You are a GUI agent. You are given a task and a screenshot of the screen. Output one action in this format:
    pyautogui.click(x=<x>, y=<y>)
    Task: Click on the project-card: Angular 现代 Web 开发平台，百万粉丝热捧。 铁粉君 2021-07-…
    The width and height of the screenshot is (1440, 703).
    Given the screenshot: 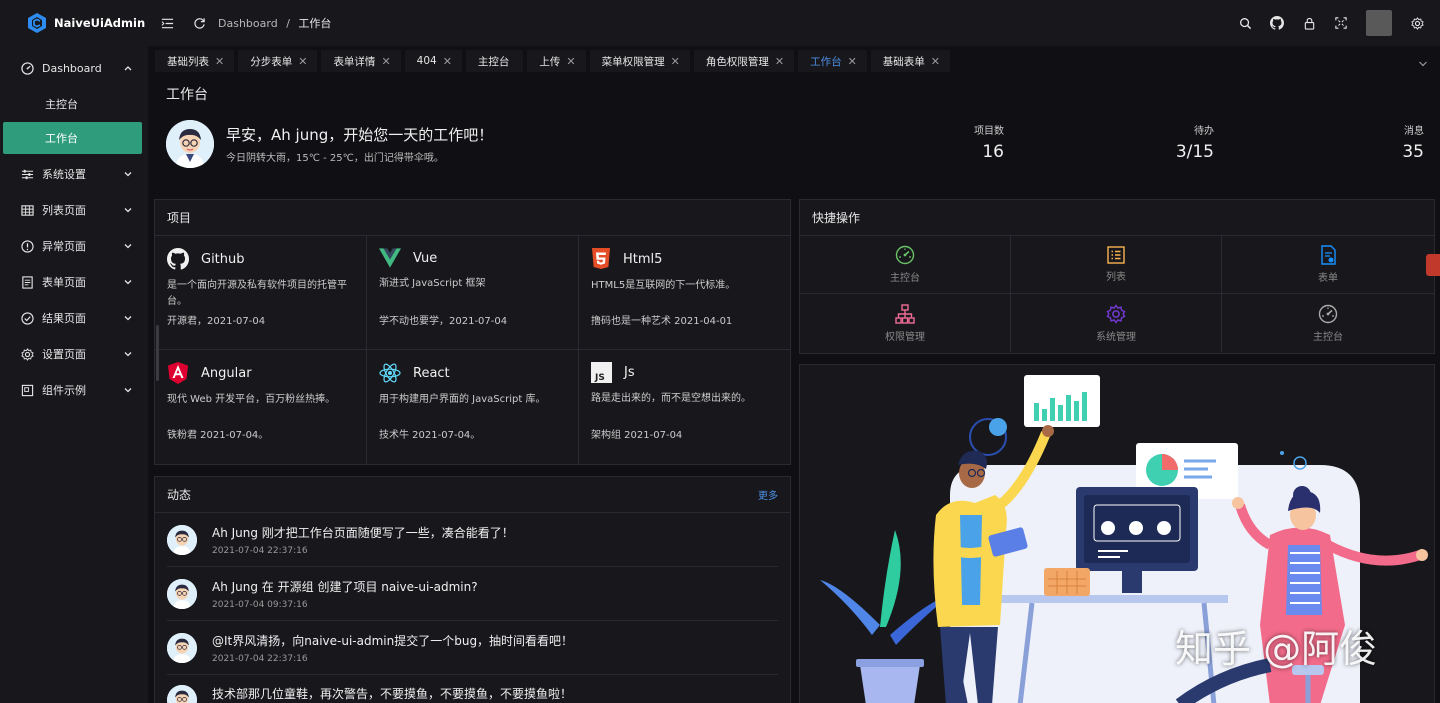 What is the action you would take?
    pyautogui.click(x=261, y=407)
    